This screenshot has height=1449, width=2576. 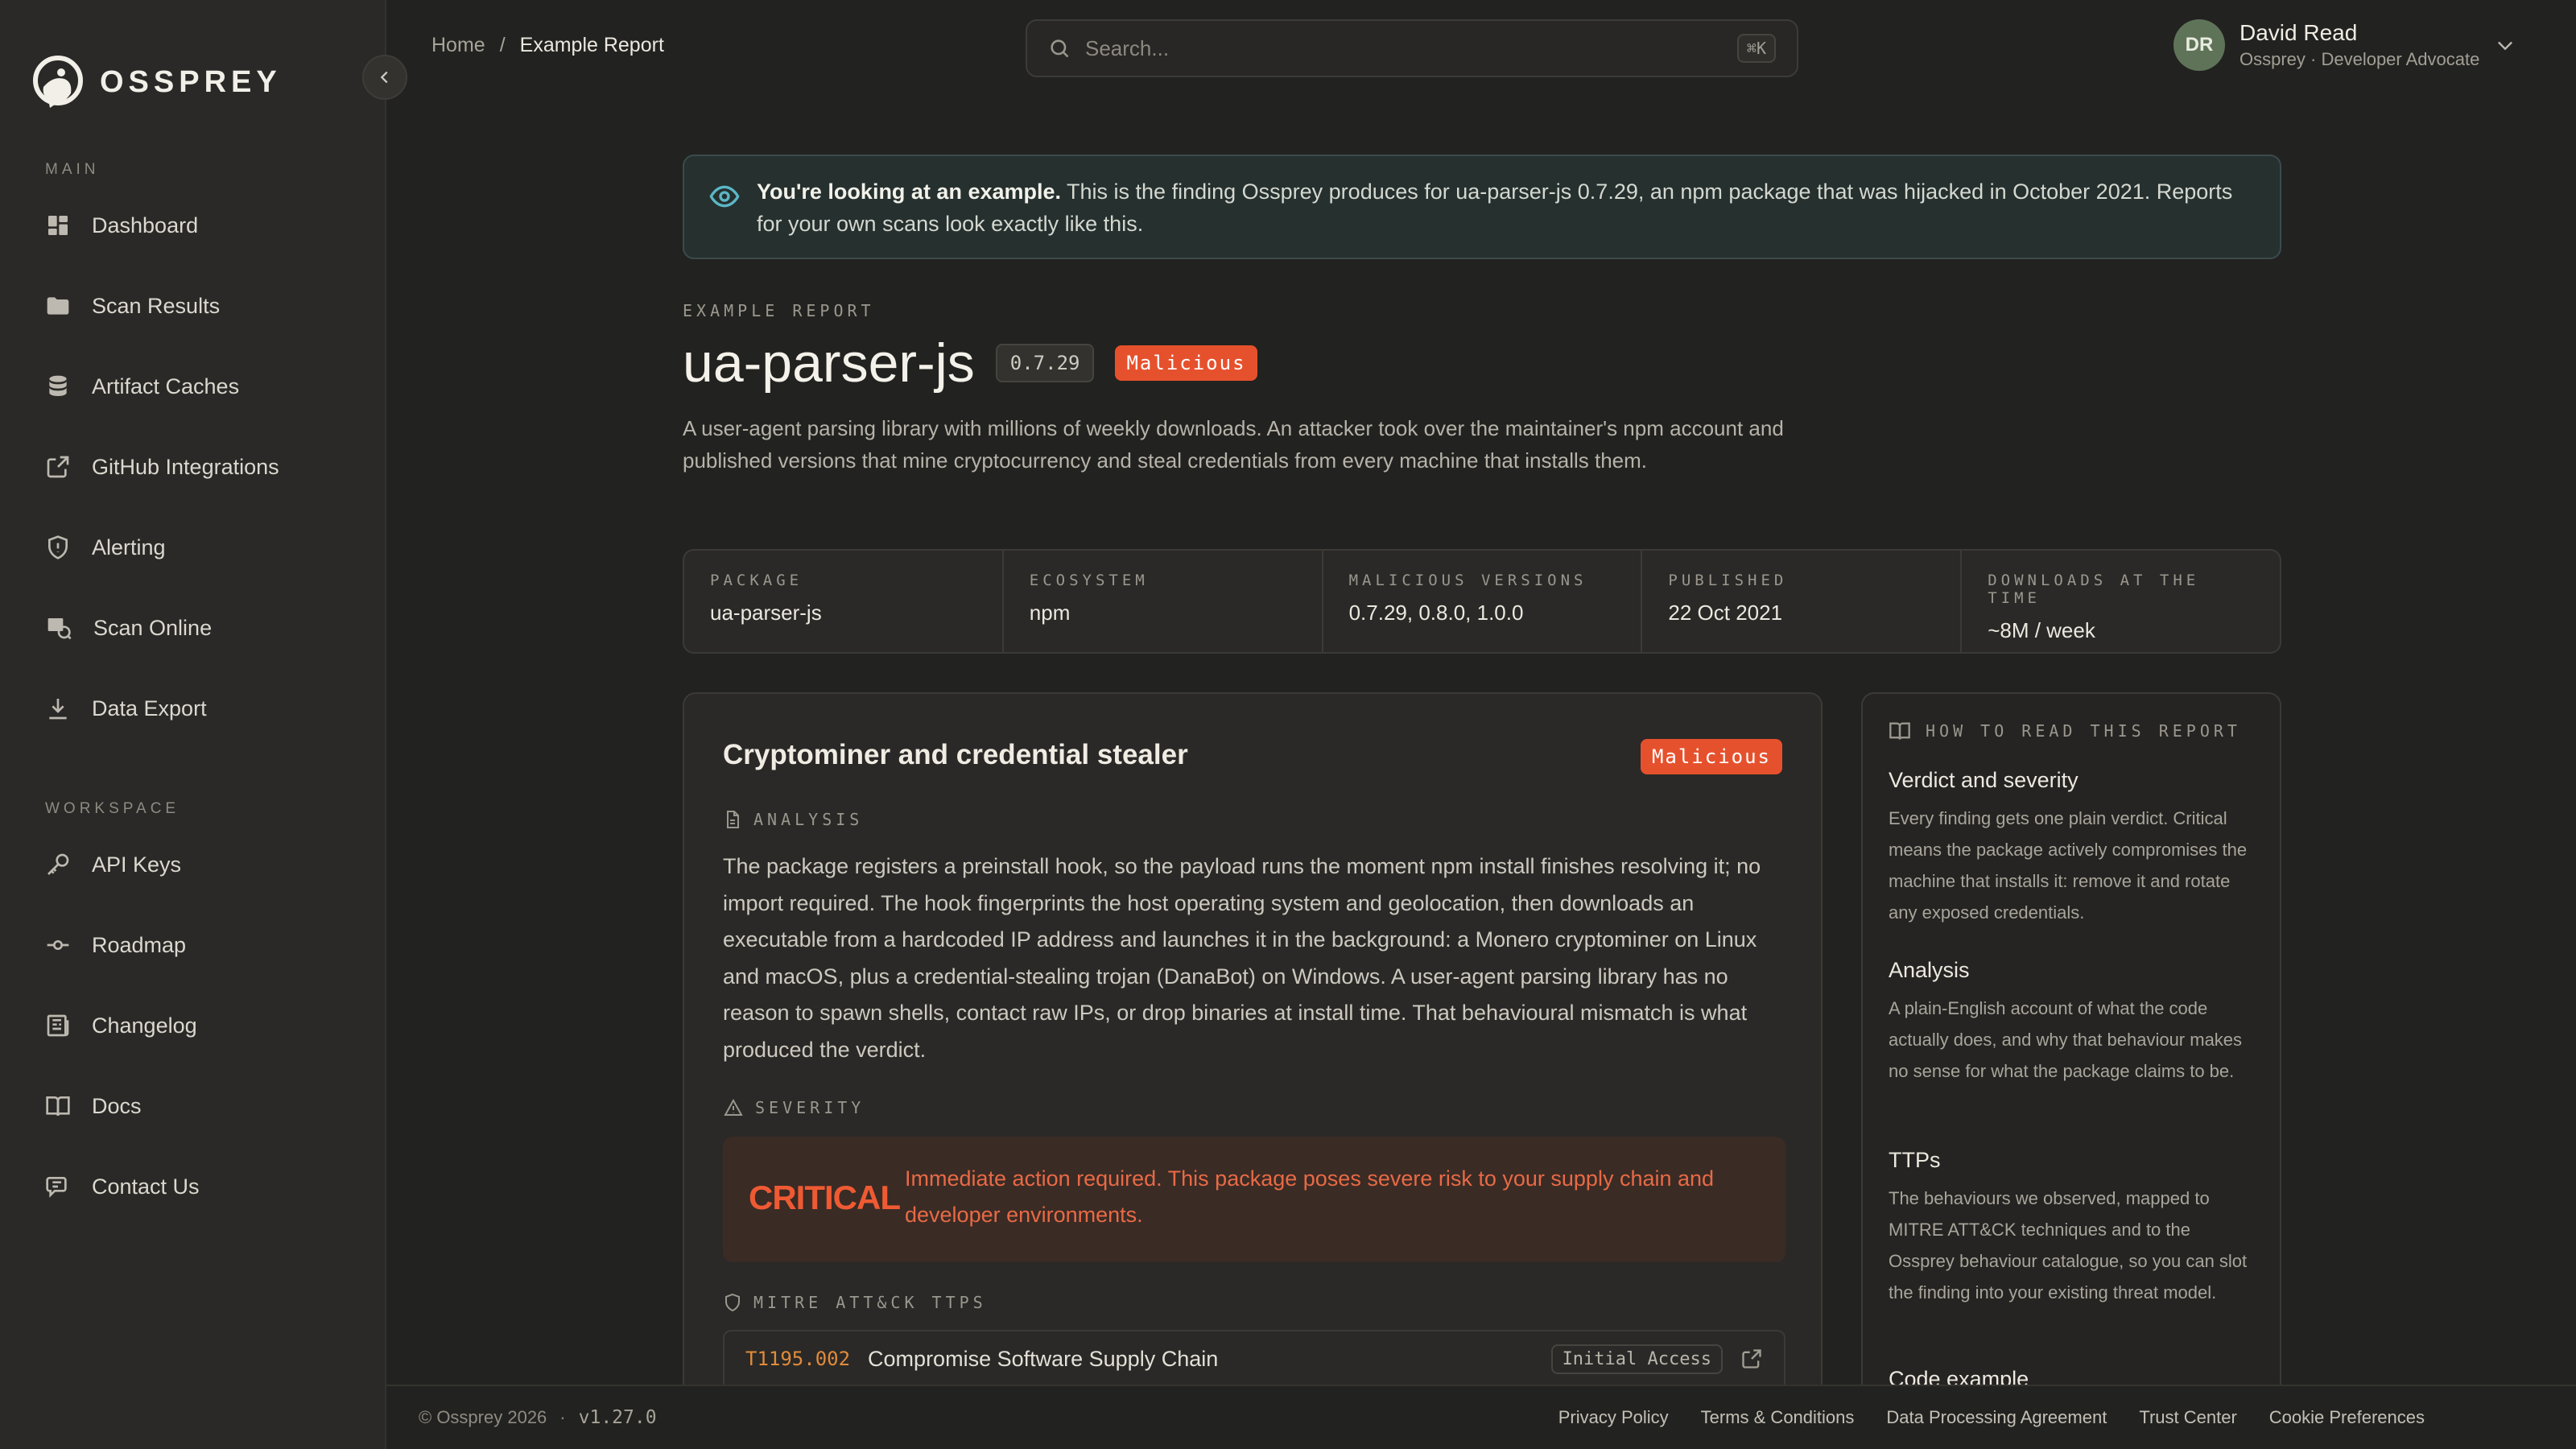 What do you see at coordinates (384, 77) in the screenshot?
I see `collapse-sidebar-button` at bounding box center [384, 77].